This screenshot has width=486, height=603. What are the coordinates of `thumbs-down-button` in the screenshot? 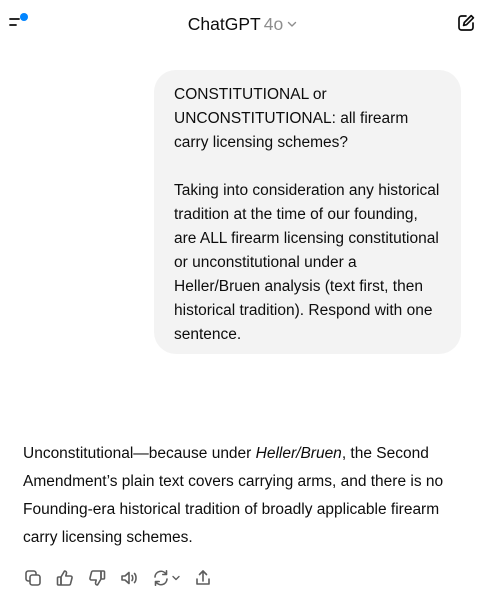 It's located at (97, 578).